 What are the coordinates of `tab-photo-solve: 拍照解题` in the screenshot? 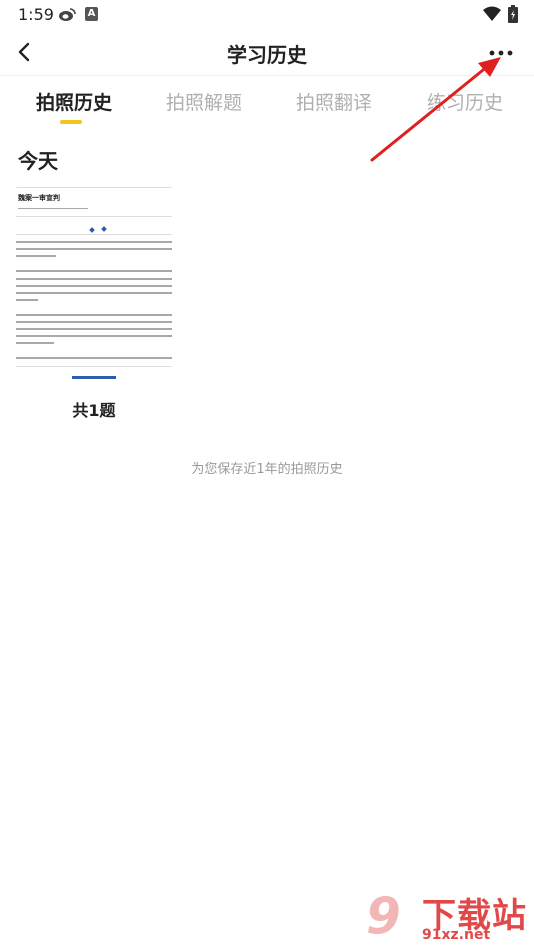 It's located at (204, 101).